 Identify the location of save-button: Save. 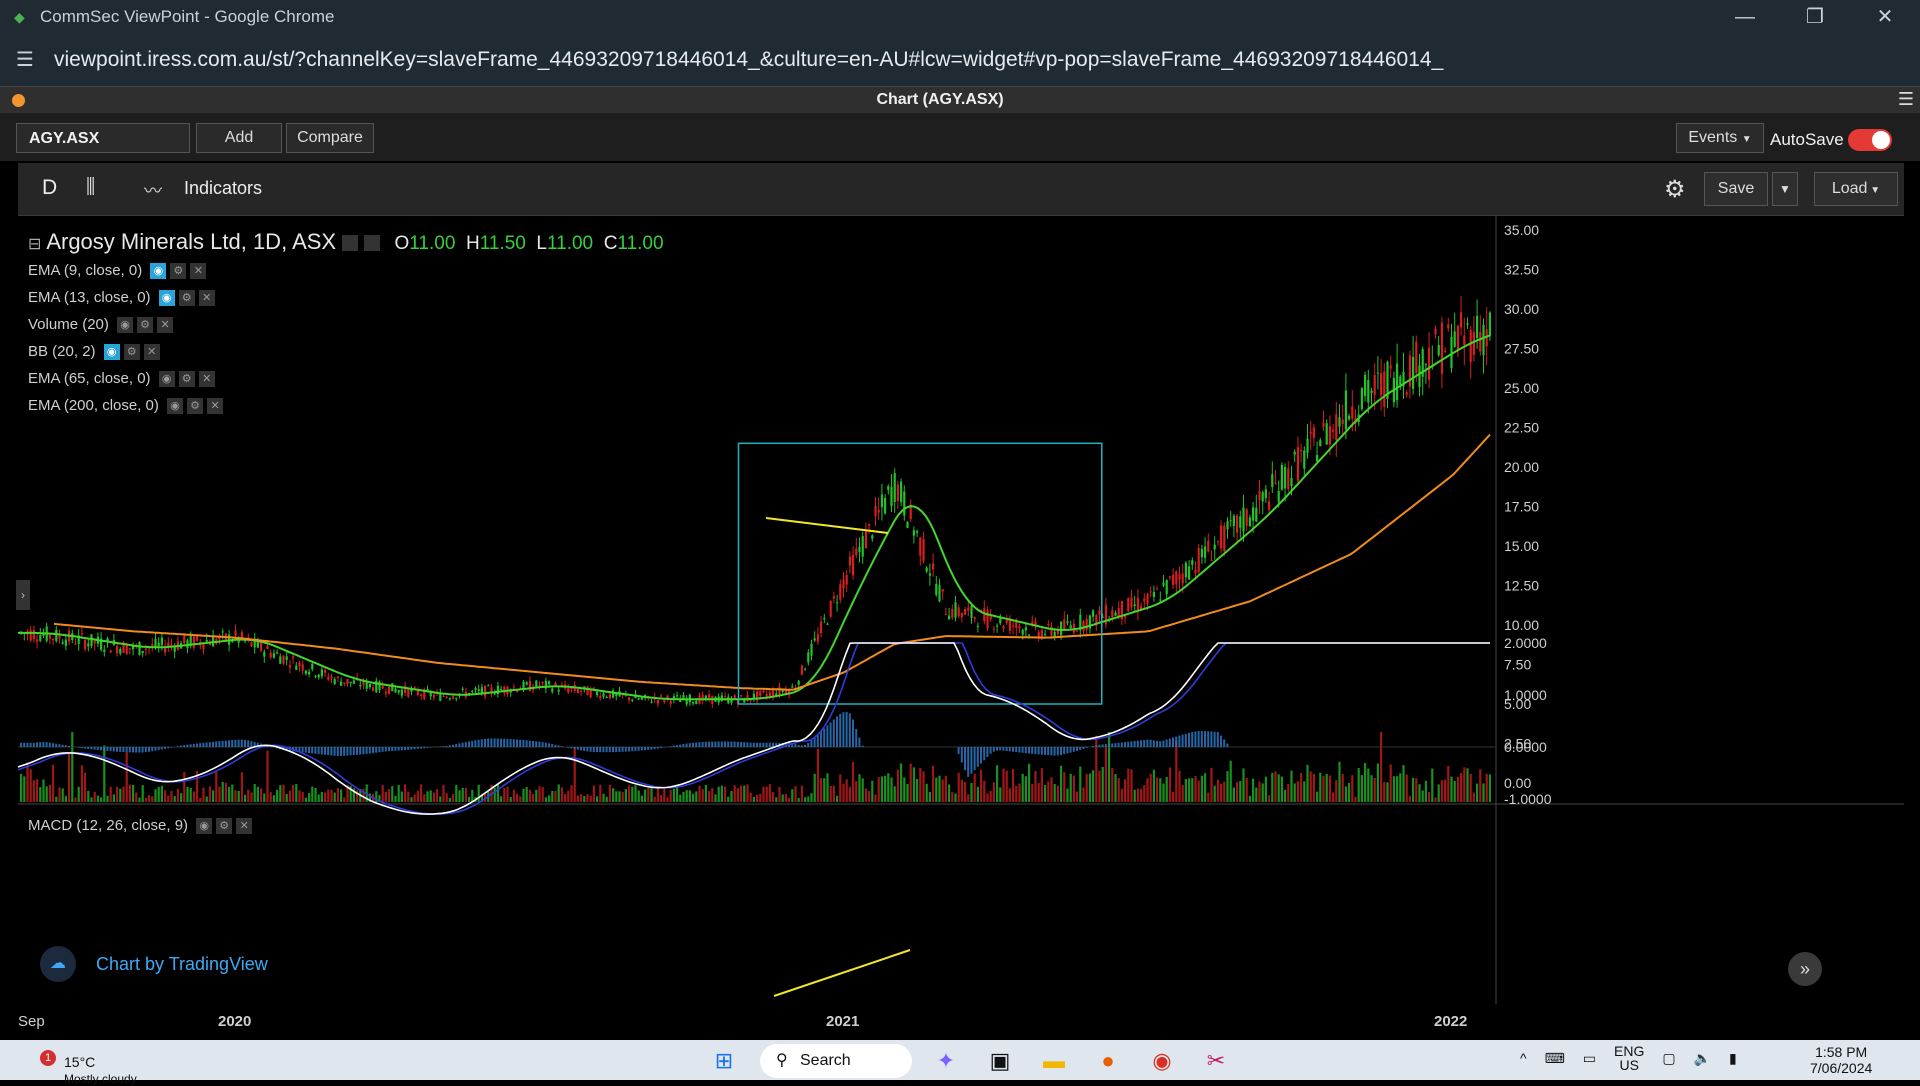
(1736, 189).